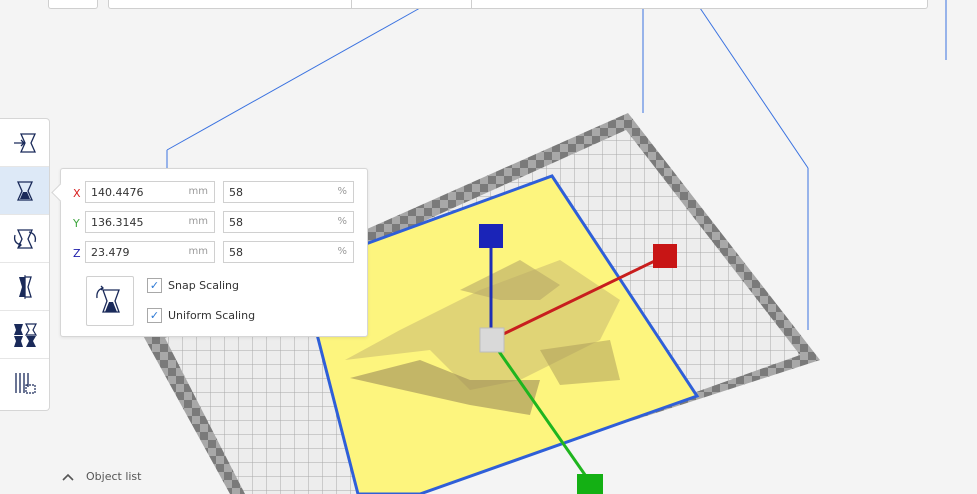 The image size is (977, 494). I want to click on mirror-tool-icon, so click(25, 286).